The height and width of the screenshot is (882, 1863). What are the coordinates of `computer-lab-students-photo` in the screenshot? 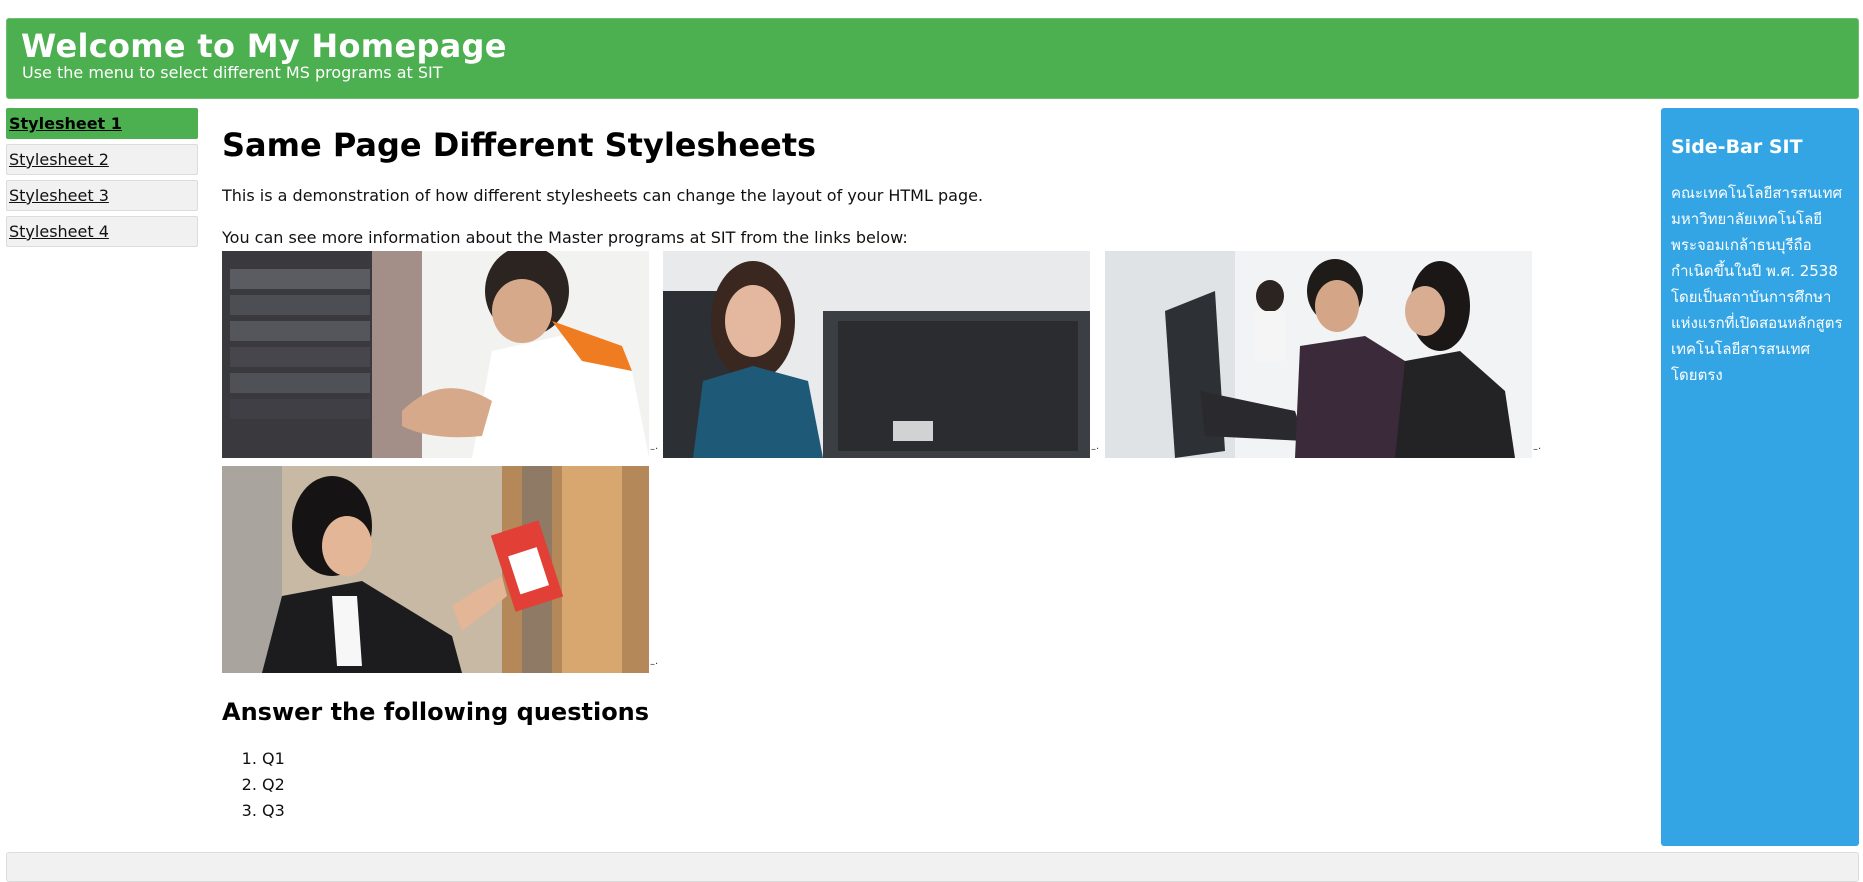 It's located at (1318, 354).